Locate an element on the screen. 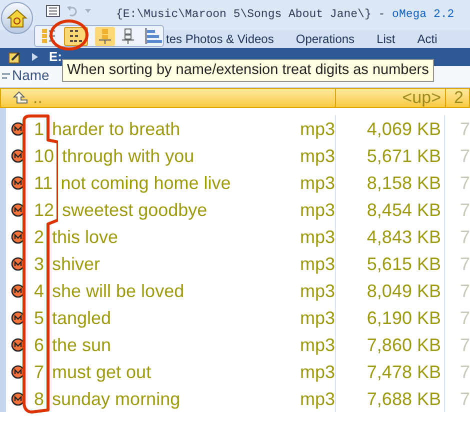  file-name: the sun is located at coordinates (176, 344).